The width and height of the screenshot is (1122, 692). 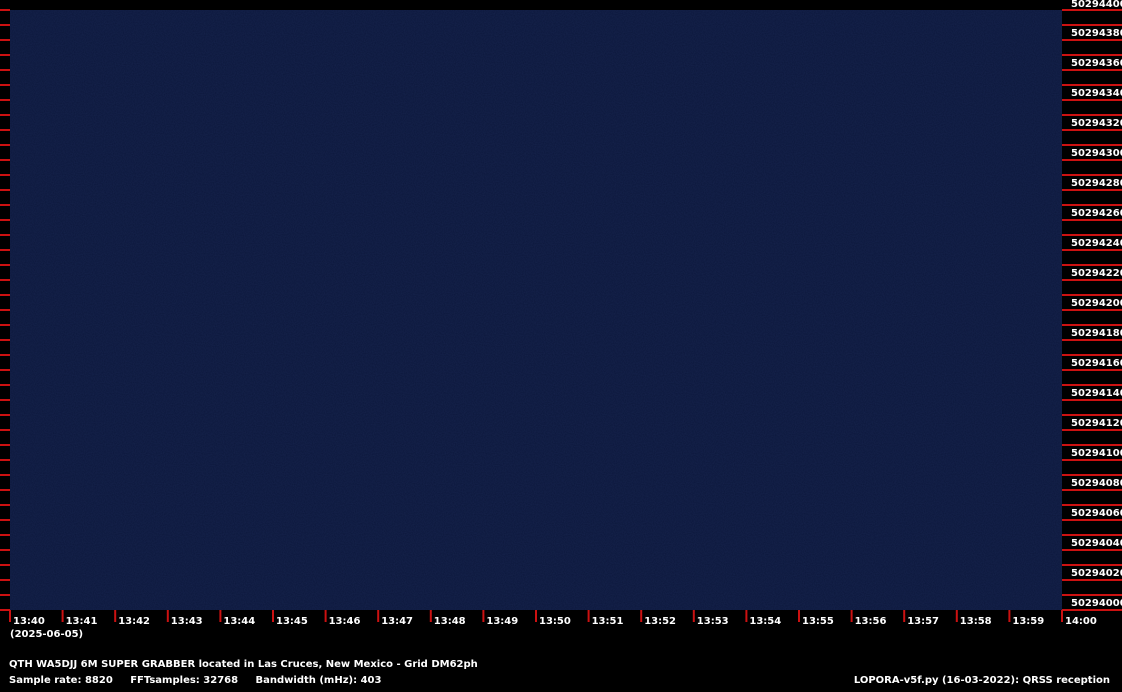 I want to click on y-tick-label: 50294280, so click(x=1096, y=183).